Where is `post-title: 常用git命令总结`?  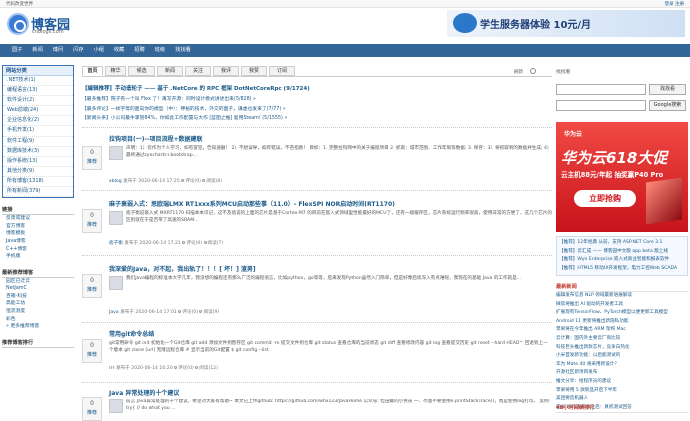
post-title: 常用git命令总结 is located at coordinates (131, 333).